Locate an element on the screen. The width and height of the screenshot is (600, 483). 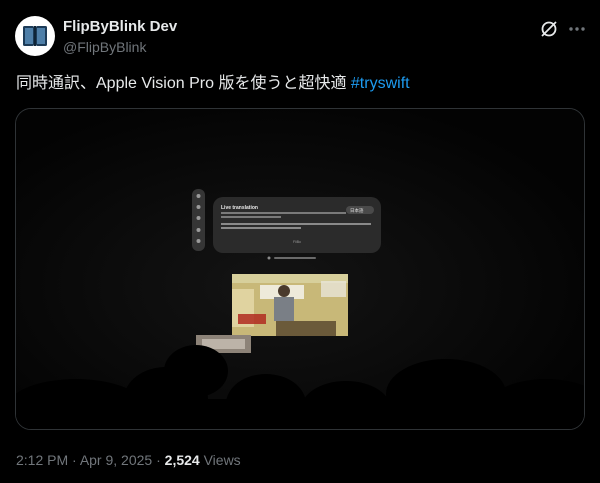
overlay-title: Live translation is located at coordinates (239, 208).